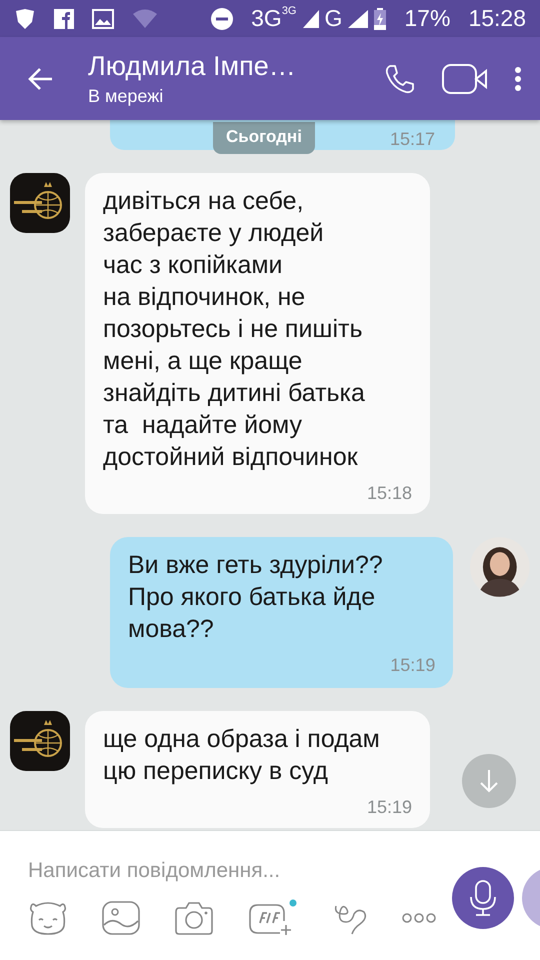 This screenshot has width=540, height=960. Describe the element at coordinates (194, 918) in the screenshot. I see `camera-icon` at that location.